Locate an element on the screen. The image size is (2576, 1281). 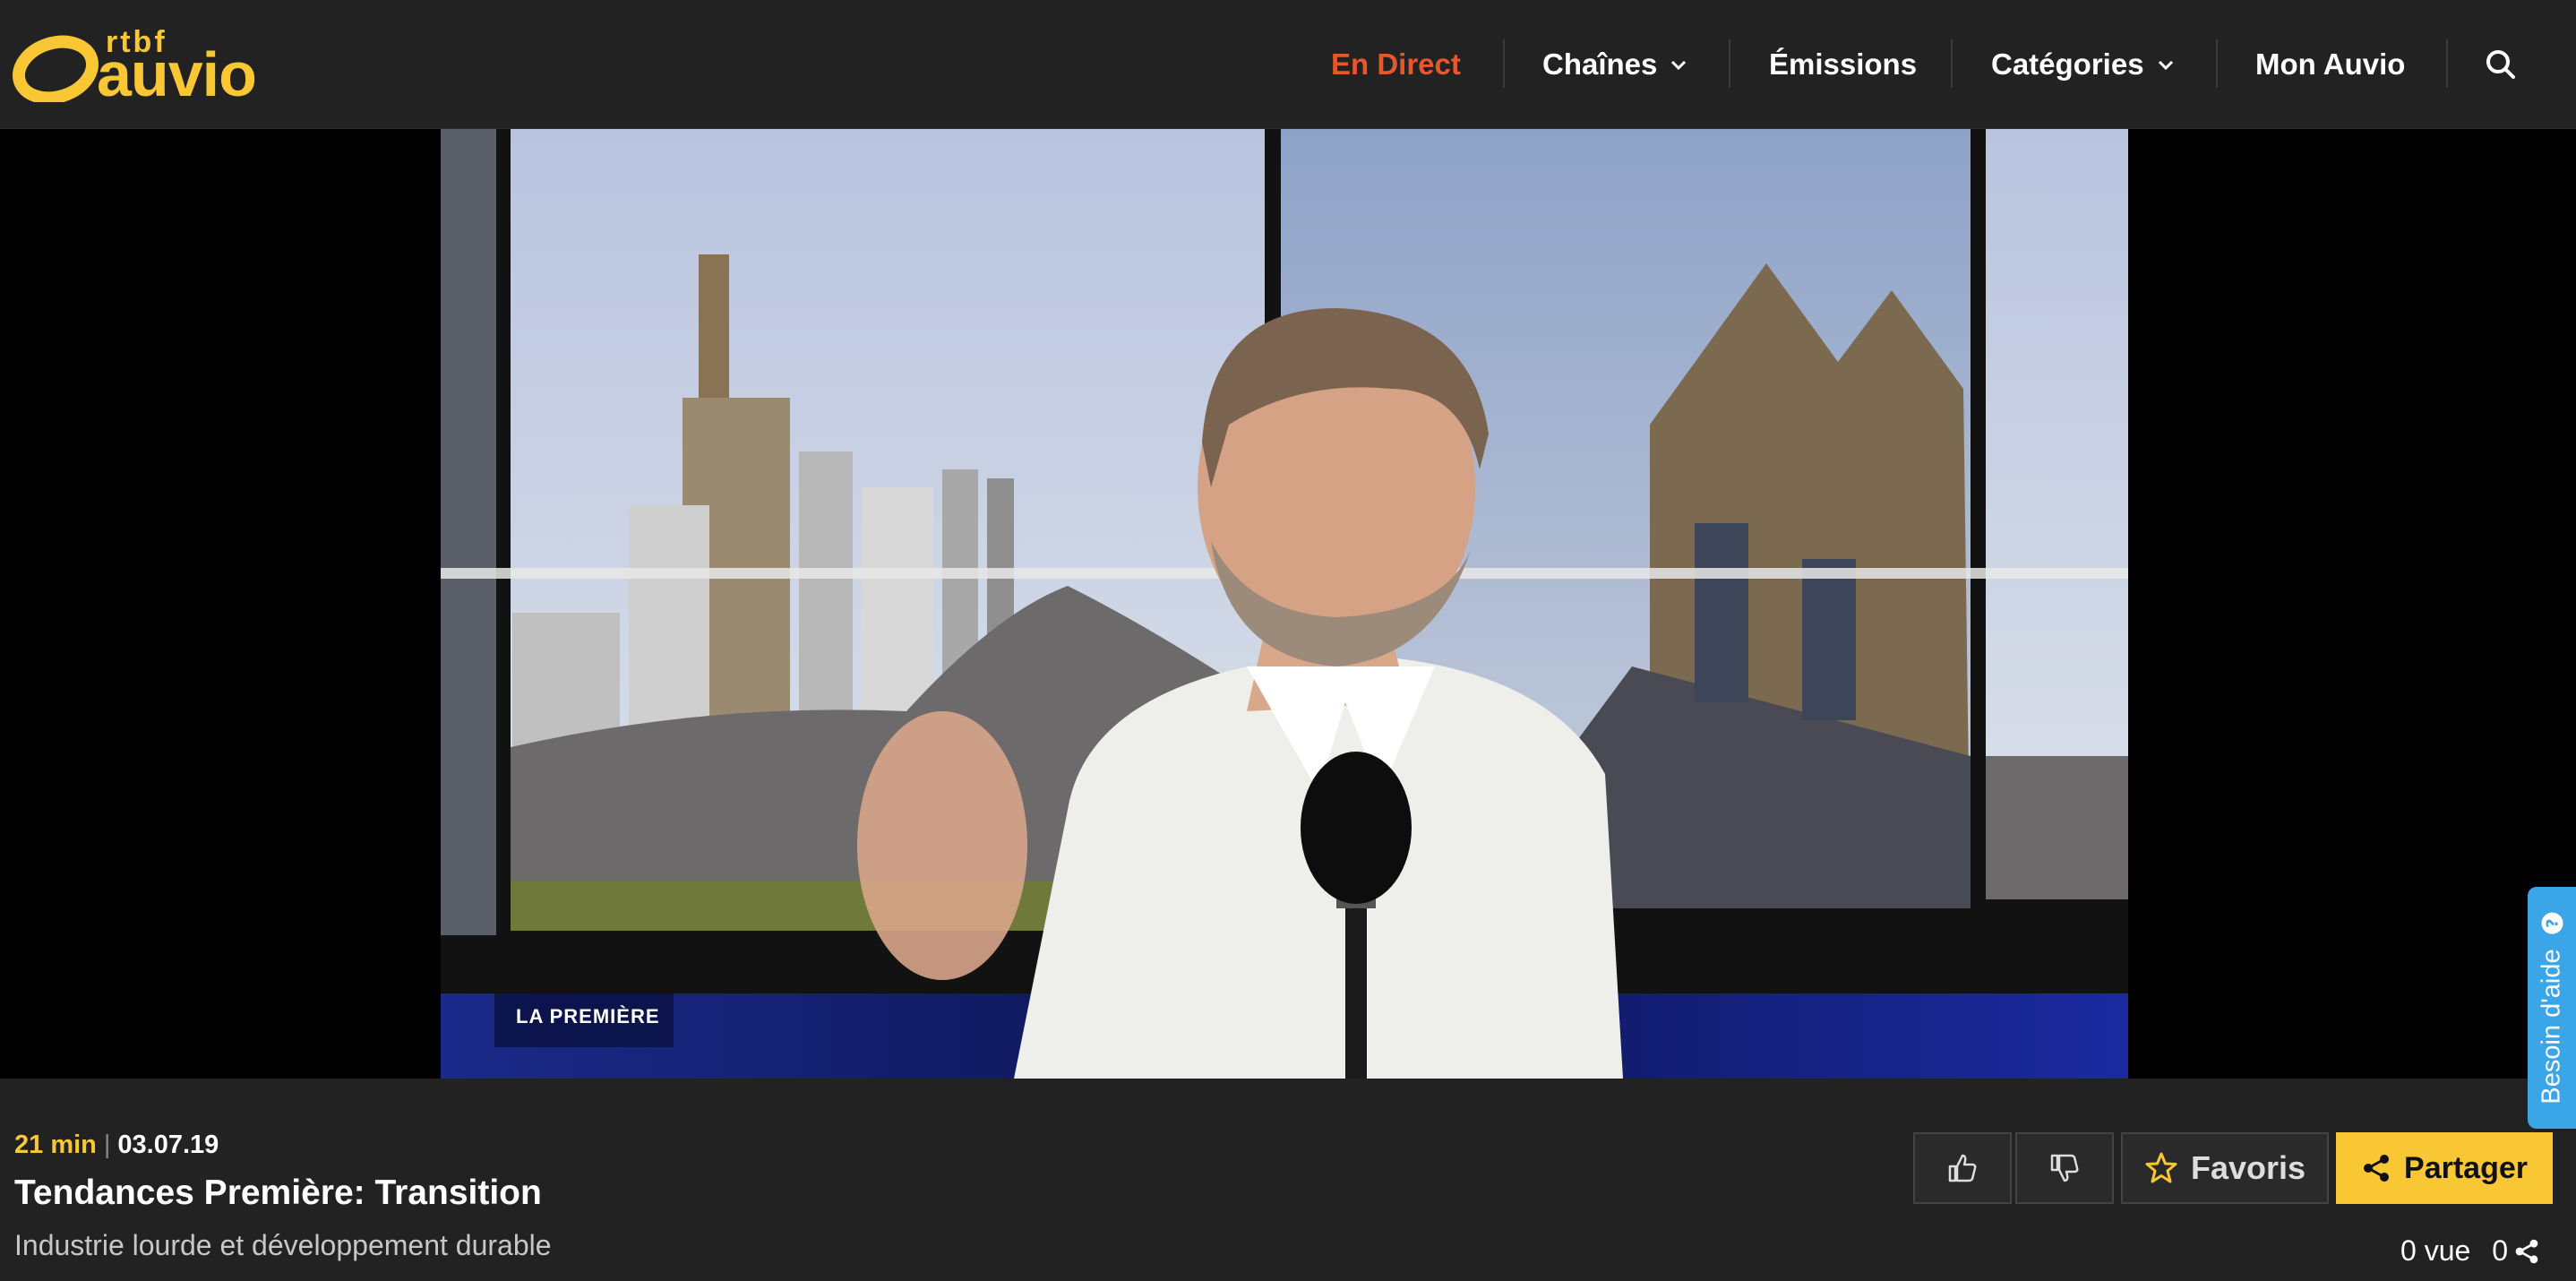
nav-mon-auvio-label: Mon Auvio is located at coordinates (2330, 64).